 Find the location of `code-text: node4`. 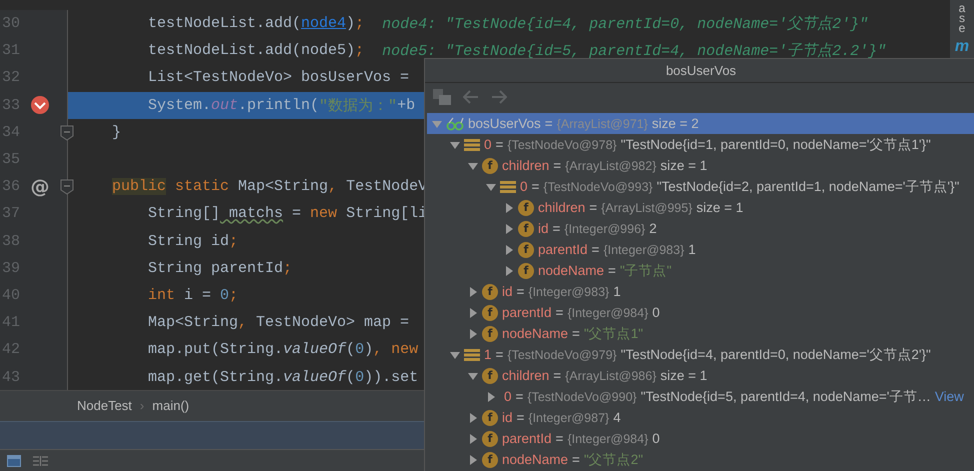

code-text: node4 is located at coordinates (323, 23).